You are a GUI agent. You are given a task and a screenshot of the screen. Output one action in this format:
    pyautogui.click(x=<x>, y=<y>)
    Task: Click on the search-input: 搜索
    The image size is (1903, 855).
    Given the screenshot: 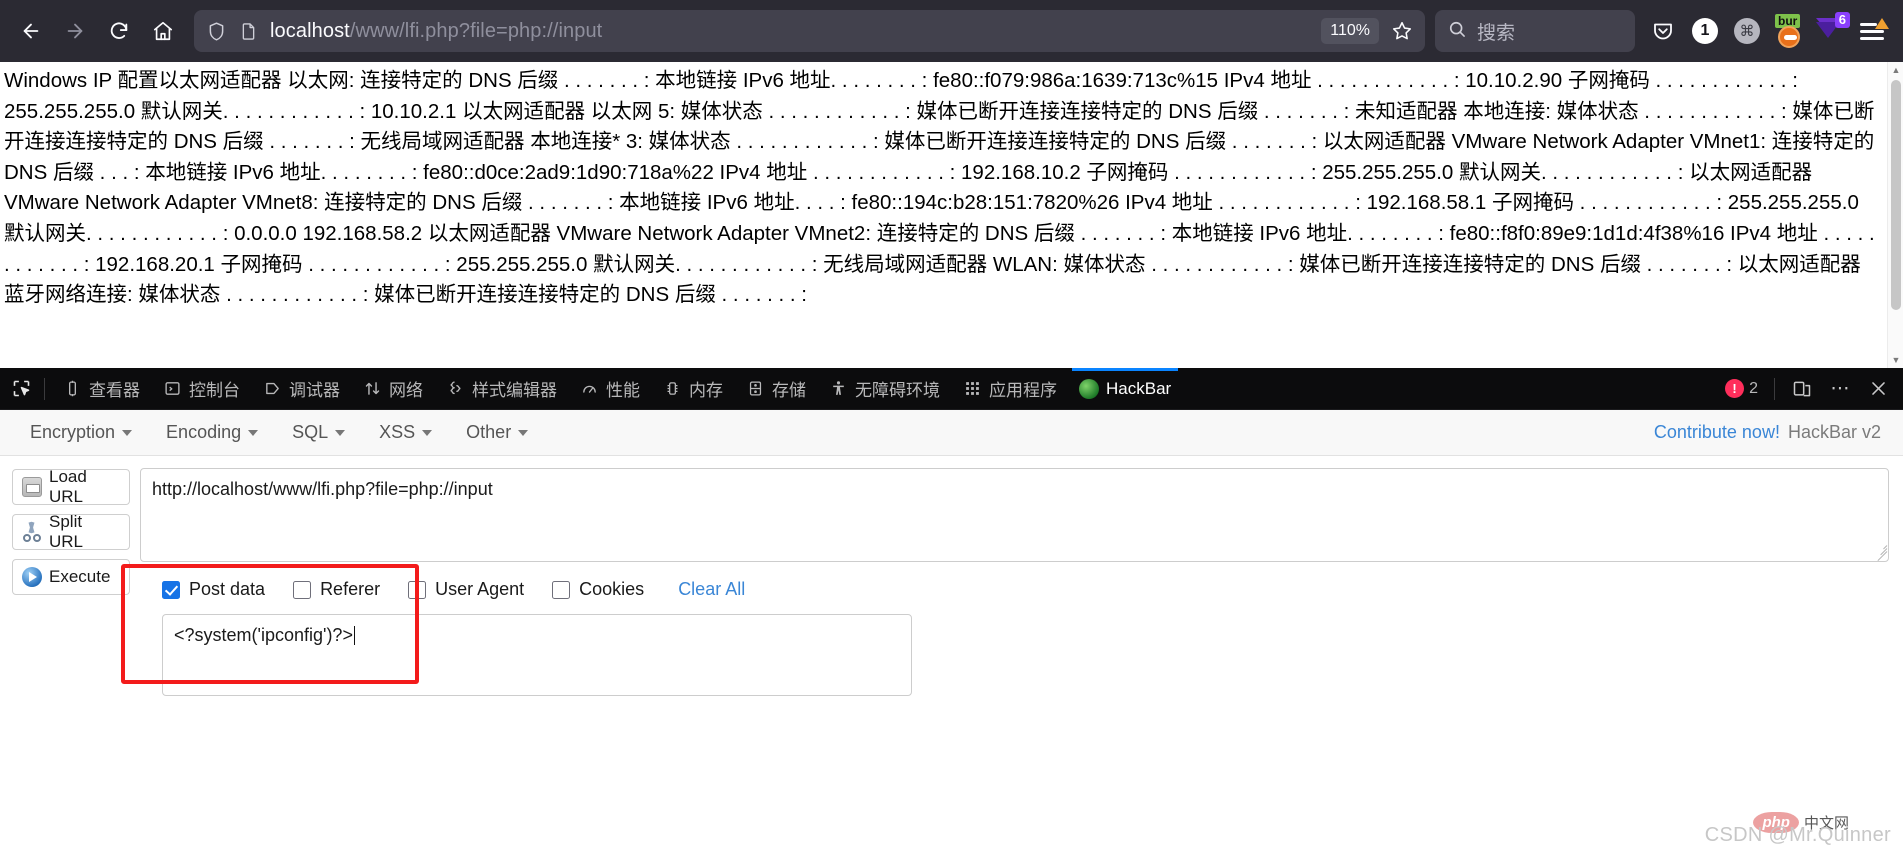 What is the action you would take?
    pyautogui.click(x=1496, y=31)
    